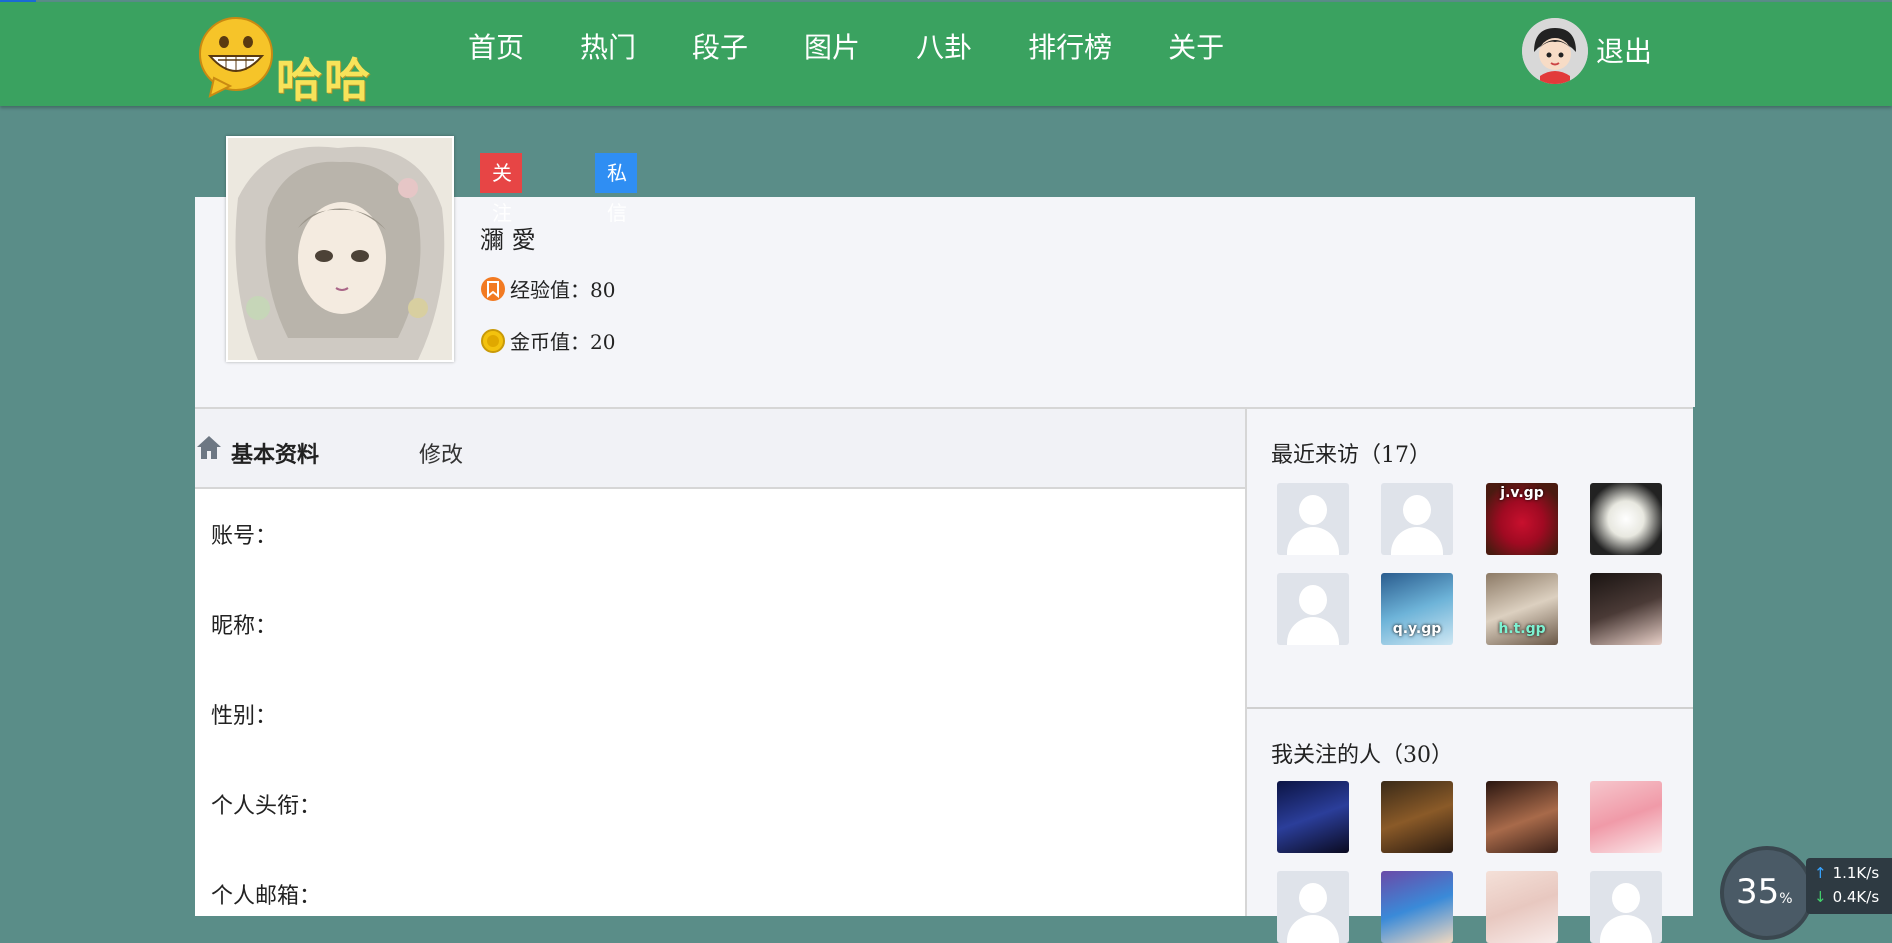 The height and width of the screenshot is (943, 1892). I want to click on experience-badge-icon, so click(493, 288).